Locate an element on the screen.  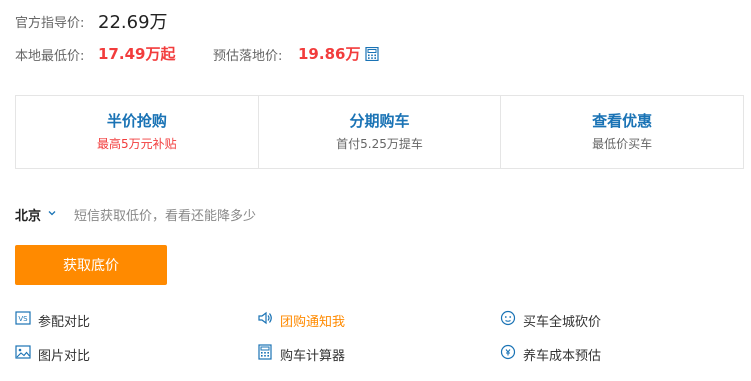
get-lowest-price-button: 获取底价 is located at coordinates (91, 265).